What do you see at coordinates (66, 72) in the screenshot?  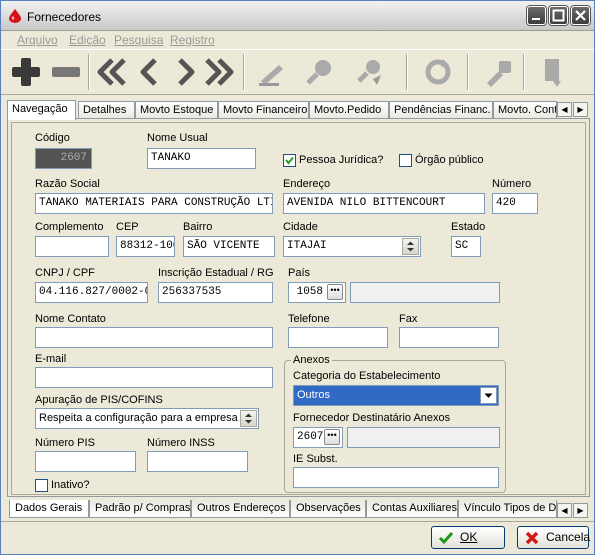 I see `remove-button` at bounding box center [66, 72].